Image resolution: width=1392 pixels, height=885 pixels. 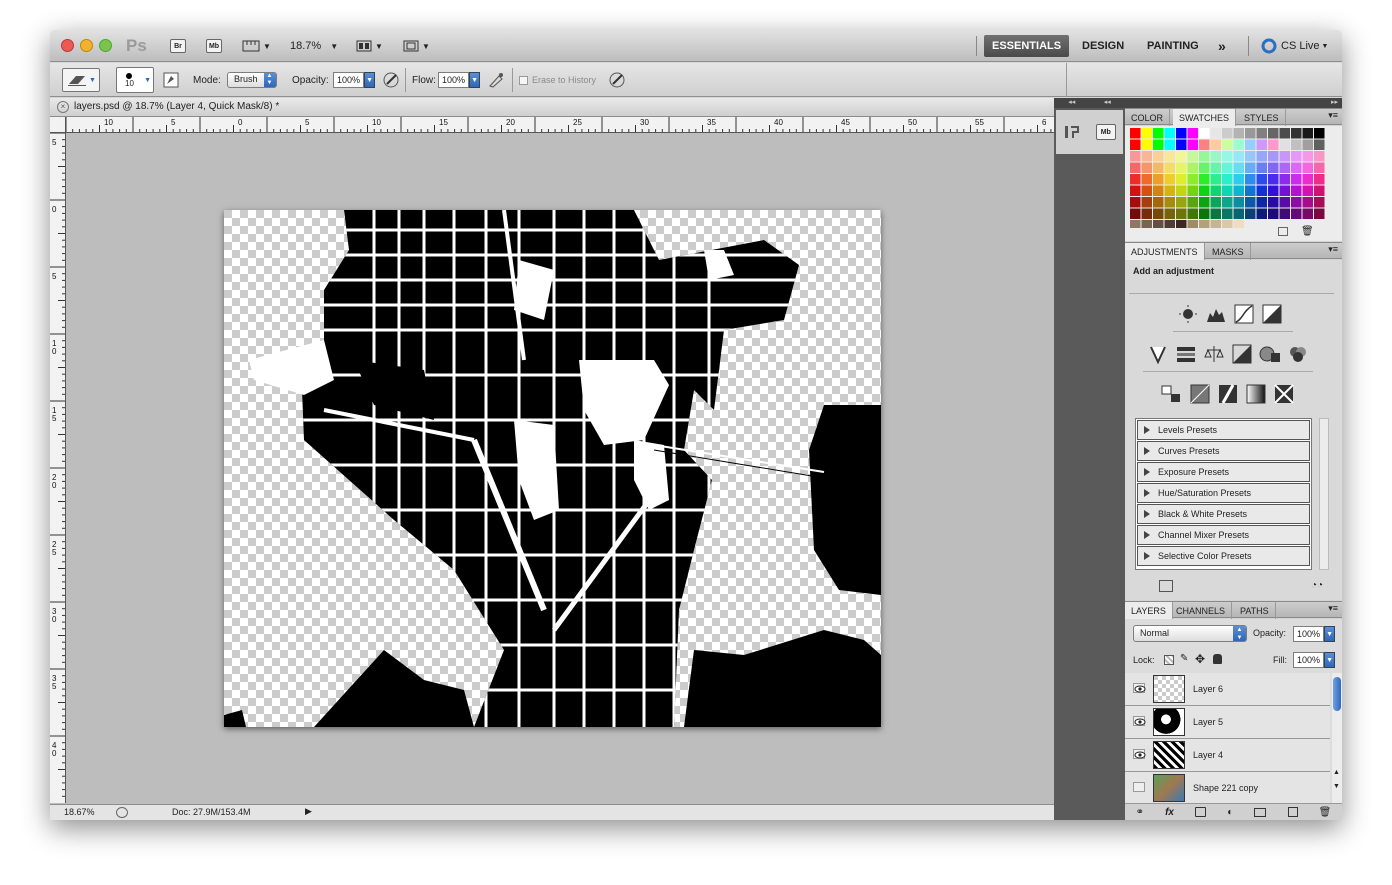 What do you see at coordinates (1200, 659) in the screenshot?
I see `lock-position-icon: ✥` at bounding box center [1200, 659].